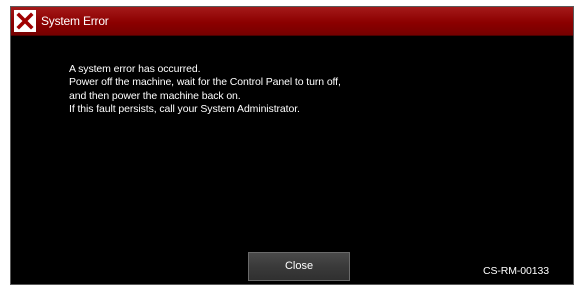  Describe the element at coordinates (135, 69) in the screenshot. I see `message-line: A system error has occurred.` at that location.